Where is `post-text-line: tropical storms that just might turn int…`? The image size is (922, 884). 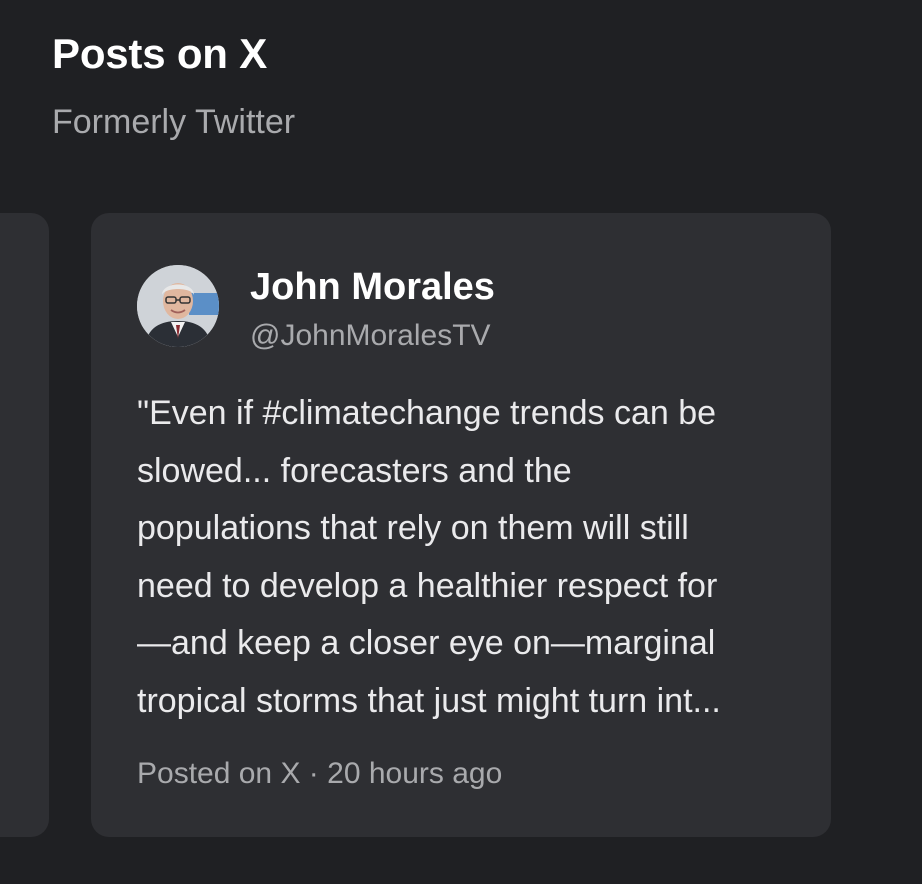
post-text-line: tropical storms that just might turn int… is located at coordinates (429, 700).